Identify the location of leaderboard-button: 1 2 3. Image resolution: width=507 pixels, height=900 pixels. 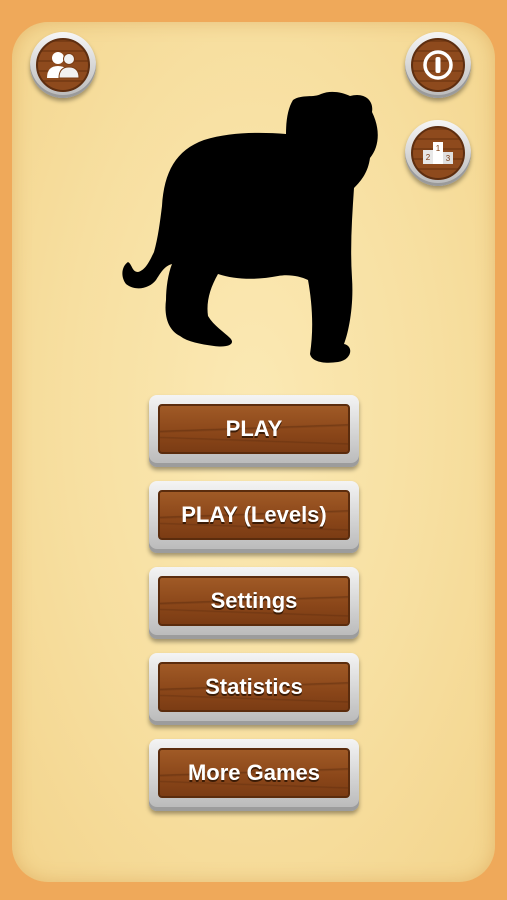
(438, 153).